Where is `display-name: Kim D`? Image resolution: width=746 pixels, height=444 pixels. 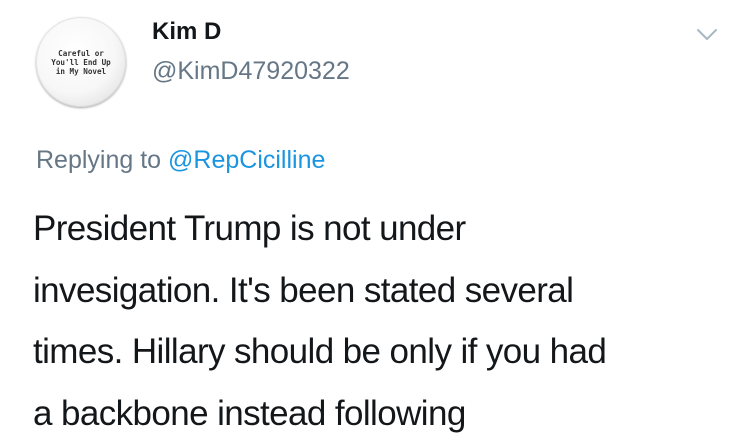 display-name: Kim D is located at coordinates (186, 32).